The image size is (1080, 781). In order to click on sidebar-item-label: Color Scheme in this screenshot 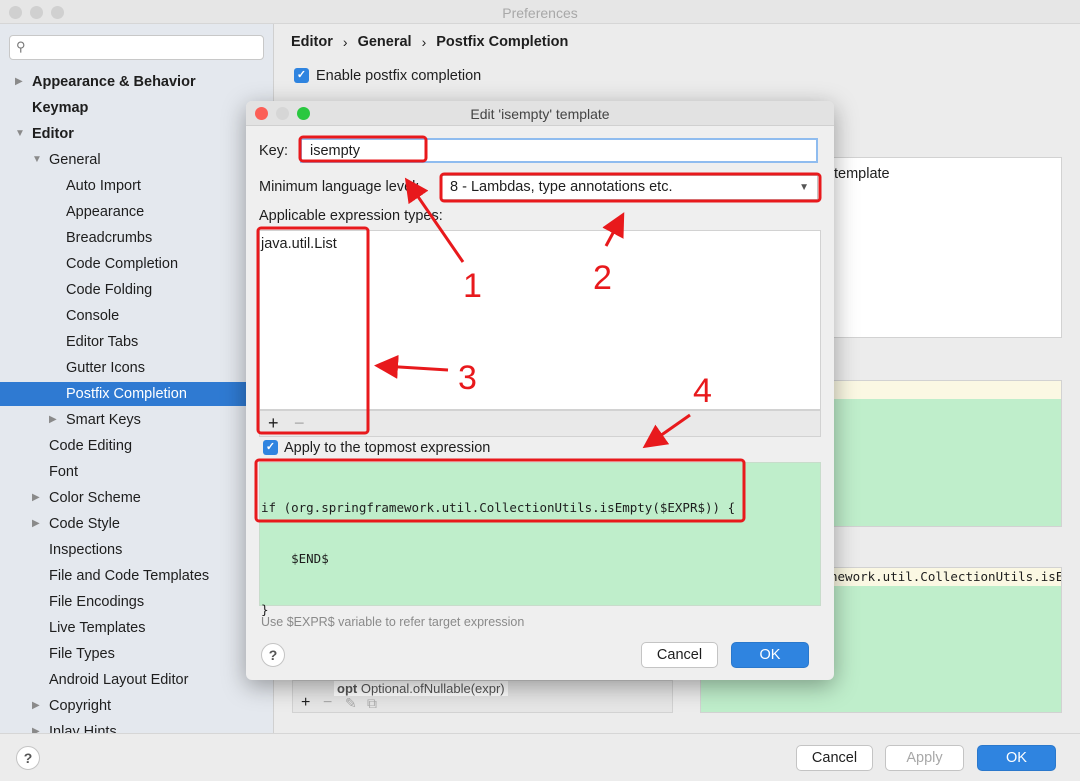, I will do `click(95, 498)`.